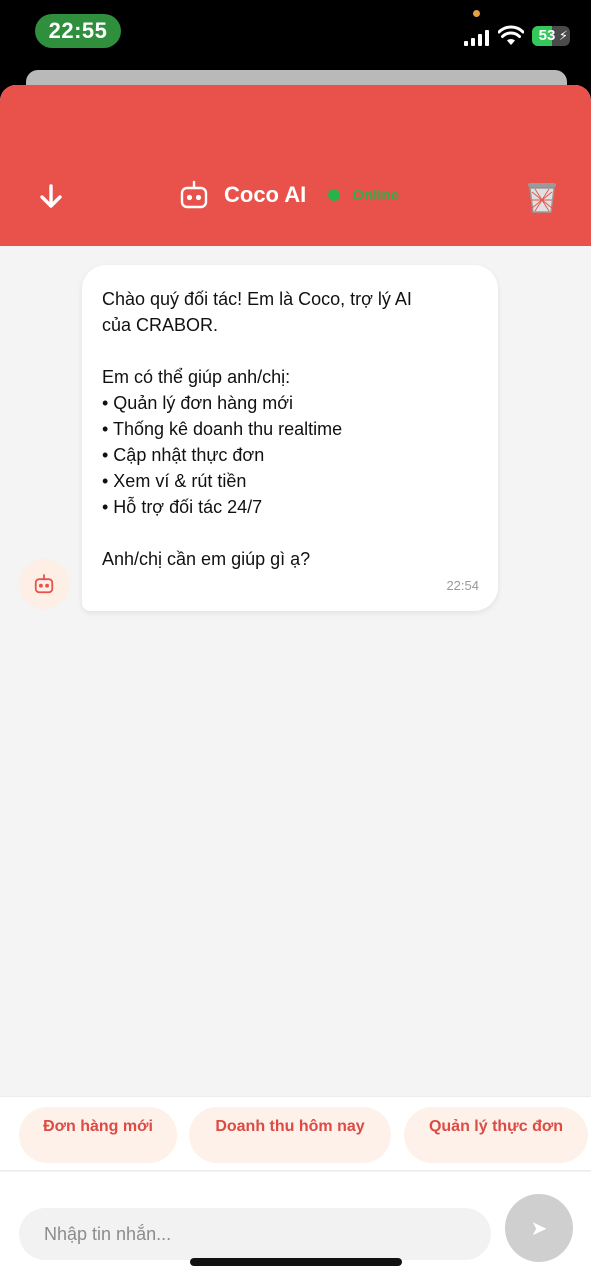 This screenshot has width=591, height=1280. Describe the element at coordinates (563, 35) in the screenshot. I see `charging-bolt-icon: ⚡` at that location.